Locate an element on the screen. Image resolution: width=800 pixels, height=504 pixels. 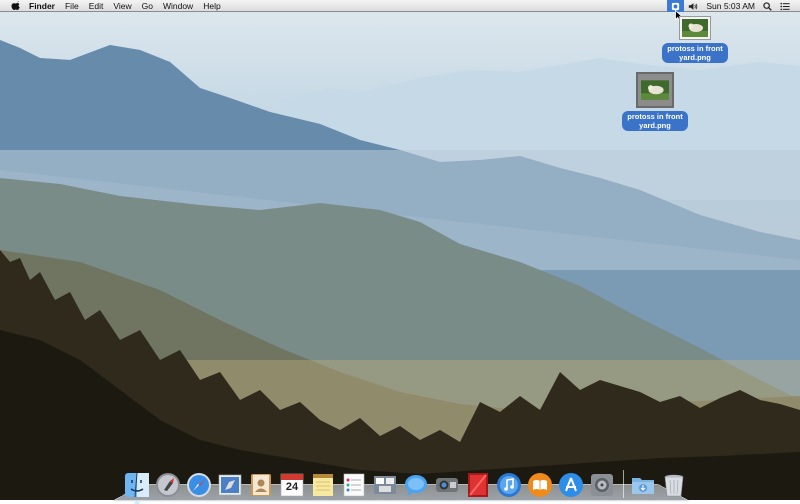
menu-file: File is located at coordinates (72, 6).